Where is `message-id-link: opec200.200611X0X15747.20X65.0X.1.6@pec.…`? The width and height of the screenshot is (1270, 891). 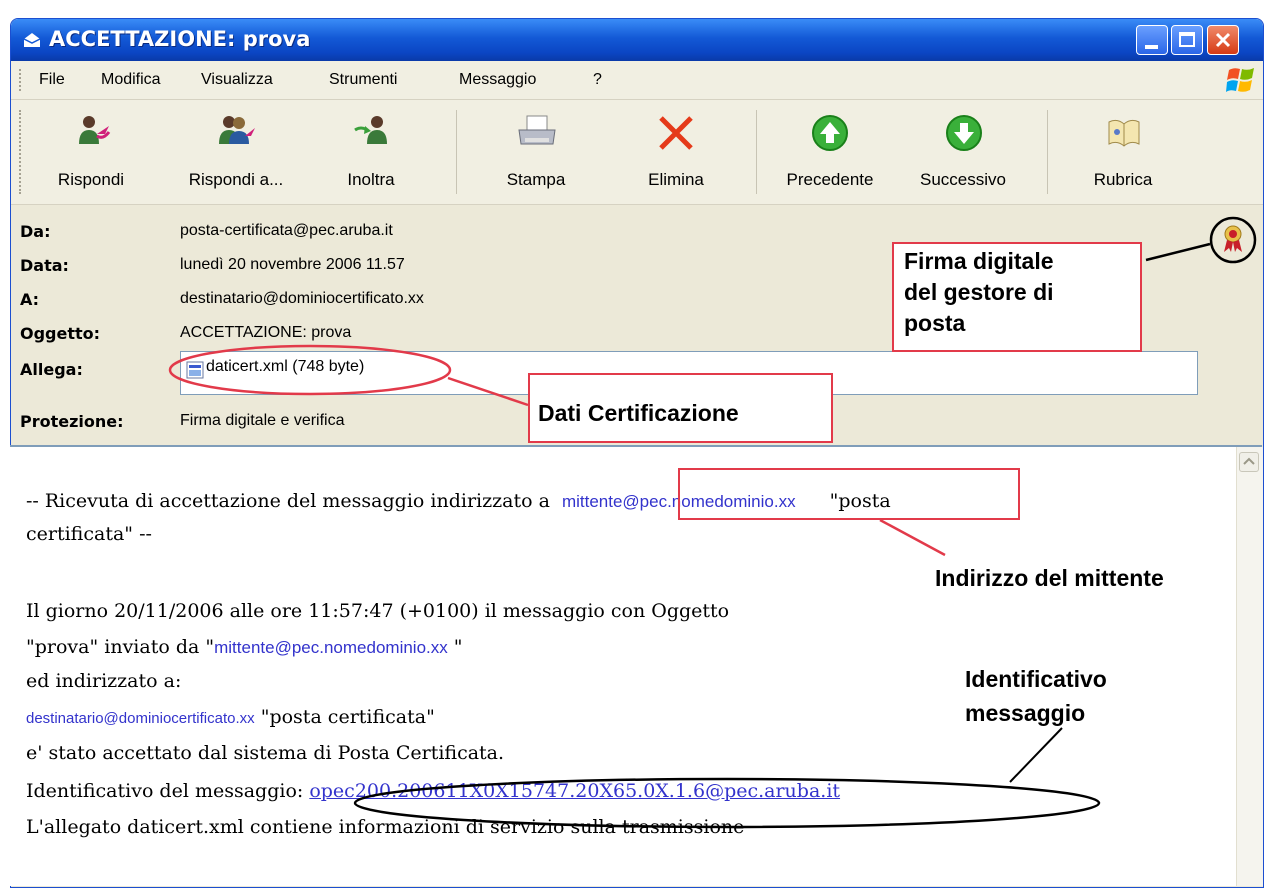 message-id-link: opec200.200611X0X15747.20X65.0X.1.6@pec.… is located at coordinates (574, 791).